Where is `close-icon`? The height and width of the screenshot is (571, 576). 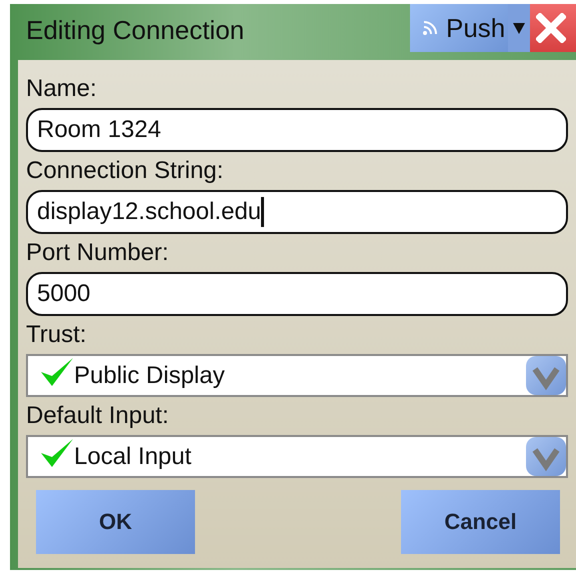
close-icon is located at coordinates (551, 28).